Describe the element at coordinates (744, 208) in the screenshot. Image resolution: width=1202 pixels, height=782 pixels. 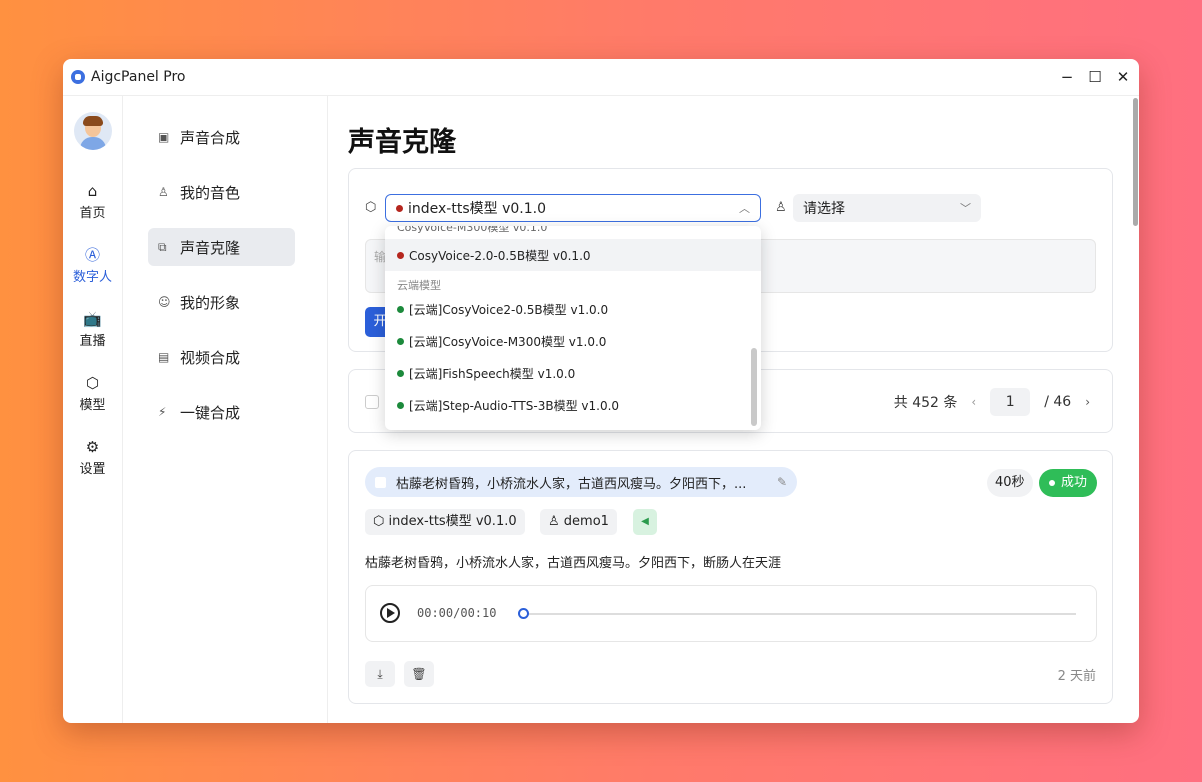
I see `chevron-up-icon: ︿` at that location.